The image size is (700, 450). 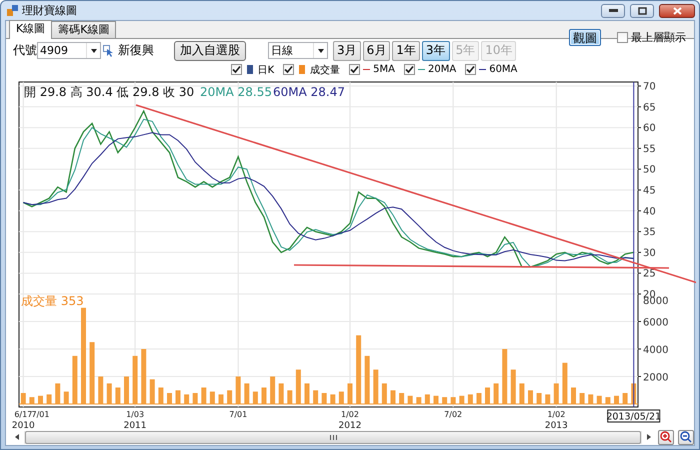 What do you see at coordinates (649, 108) in the screenshot?
I see `tick-label: 65` at bounding box center [649, 108].